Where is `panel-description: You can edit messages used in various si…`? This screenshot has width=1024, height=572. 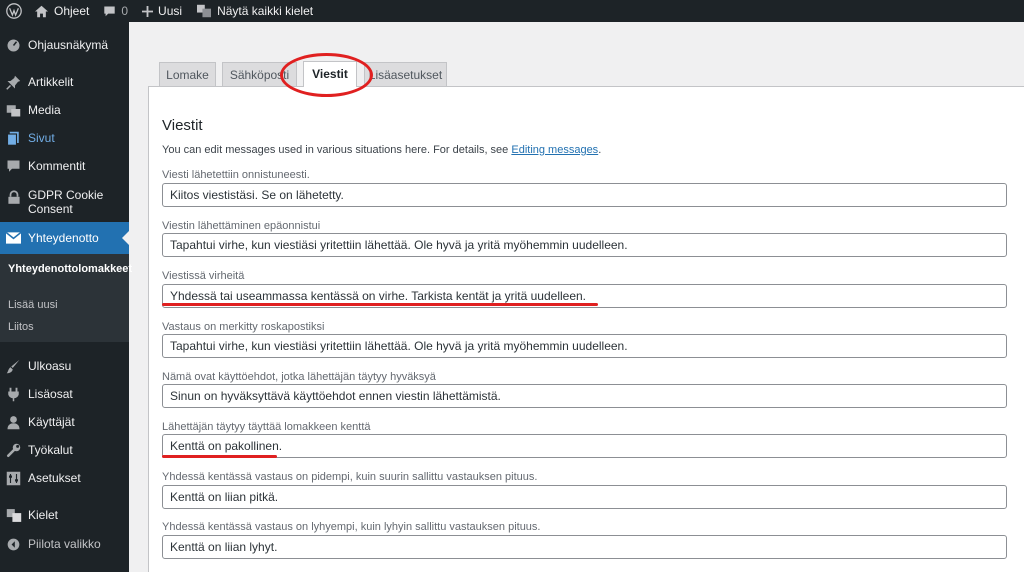 panel-description: You can edit messages used in various si… is located at coordinates (381, 150).